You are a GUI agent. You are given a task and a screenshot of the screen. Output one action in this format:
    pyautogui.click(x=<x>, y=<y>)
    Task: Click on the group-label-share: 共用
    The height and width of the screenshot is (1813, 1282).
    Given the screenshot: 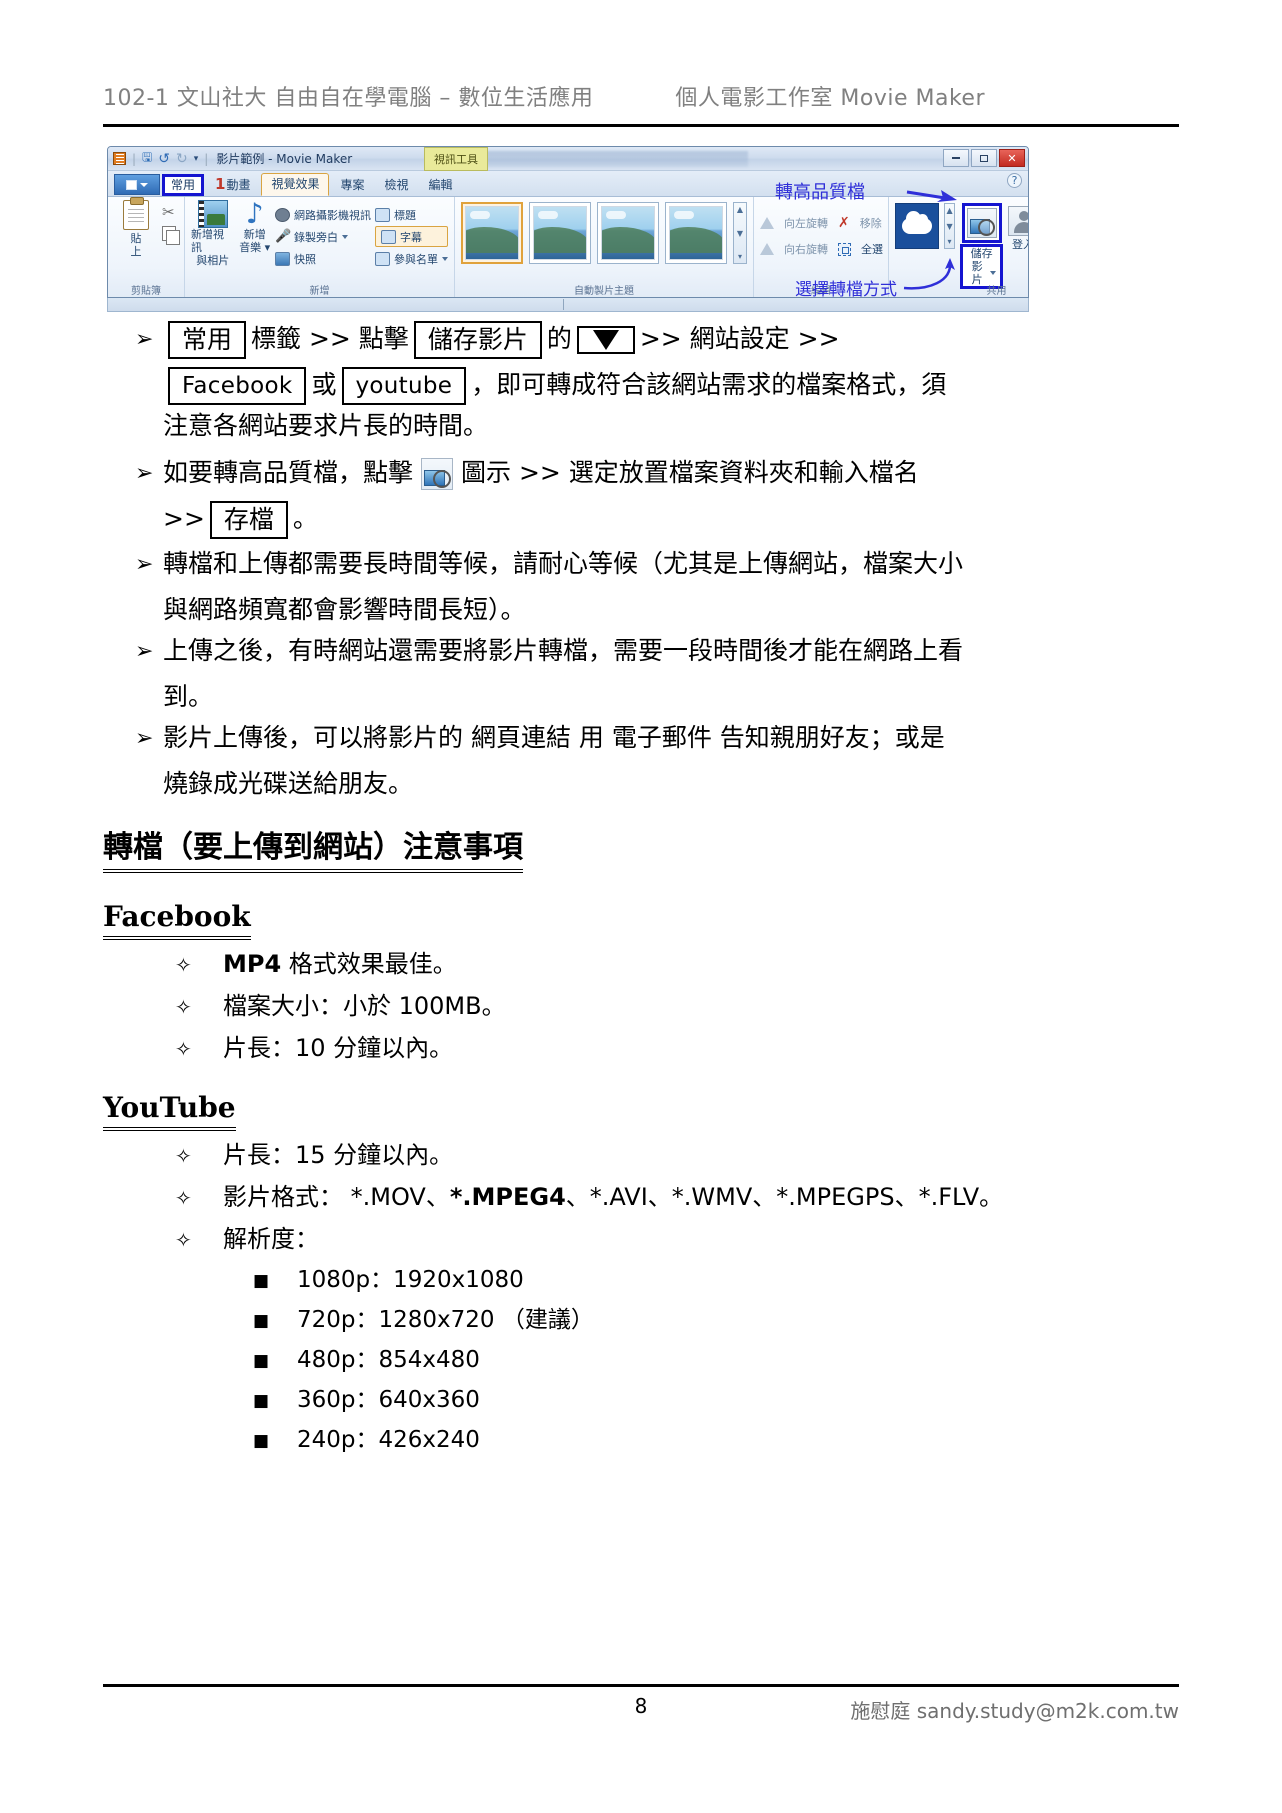 What is the action you would take?
    pyautogui.click(x=996, y=291)
    